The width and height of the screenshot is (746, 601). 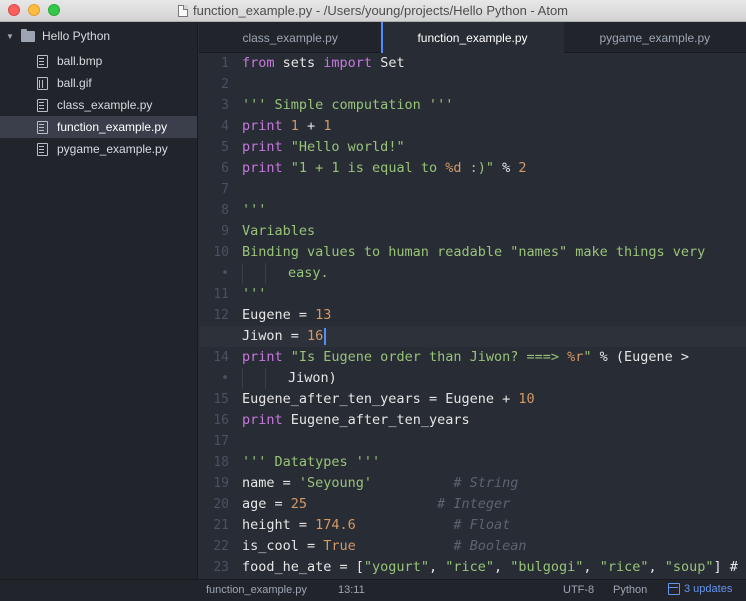 I want to click on code-line: name = 'Seyoung' # String, so click(x=494, y=483).